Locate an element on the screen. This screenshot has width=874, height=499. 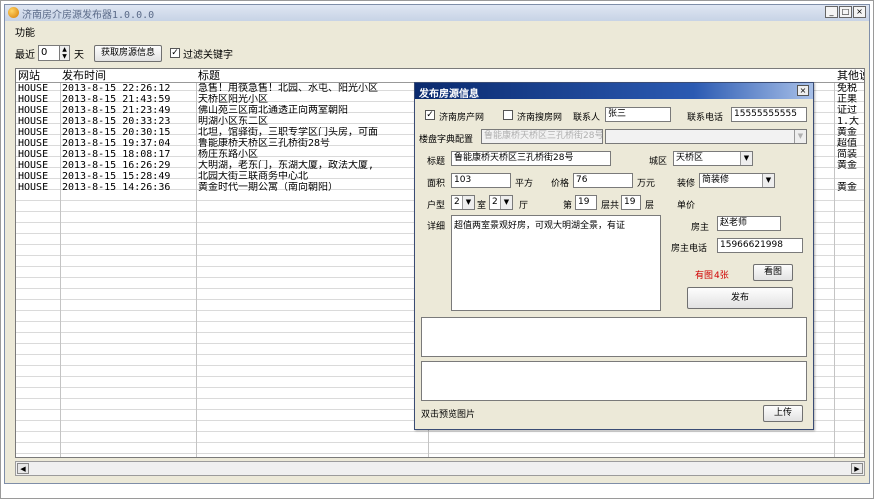
close-button: × is located at coordinates (859, 12).